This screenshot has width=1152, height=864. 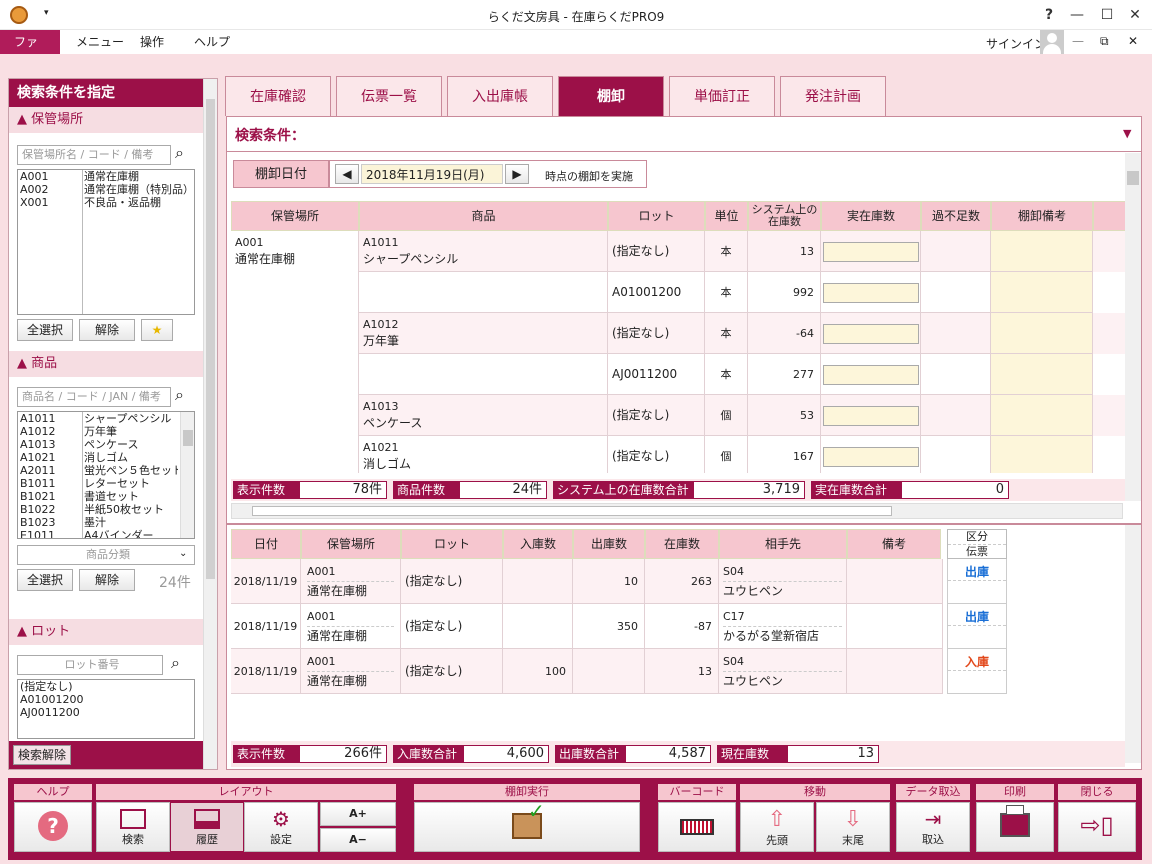 I want to click on list-item: A1013 ペンケース, so click(x=98, y=444).